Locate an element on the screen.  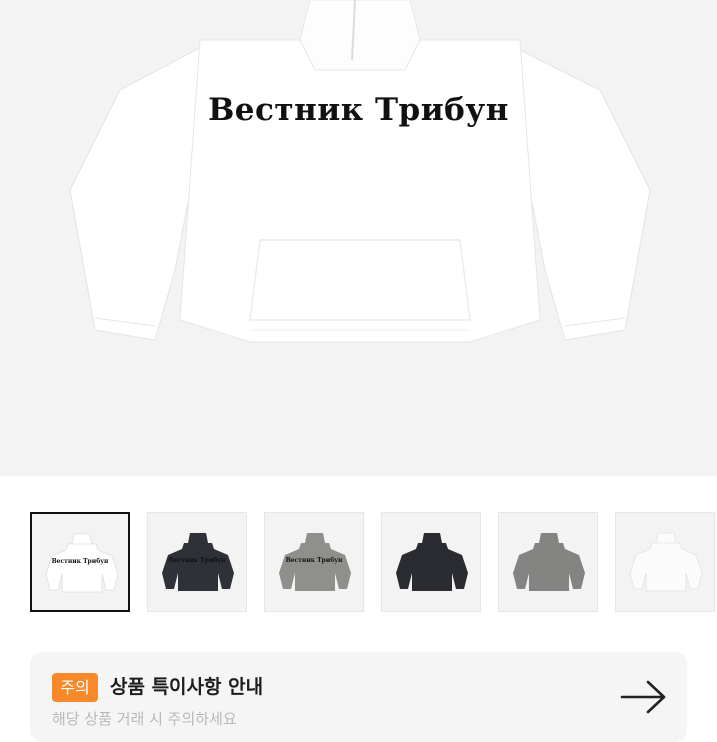
caution-badge: 주의 is located at coordinates (75, 687).